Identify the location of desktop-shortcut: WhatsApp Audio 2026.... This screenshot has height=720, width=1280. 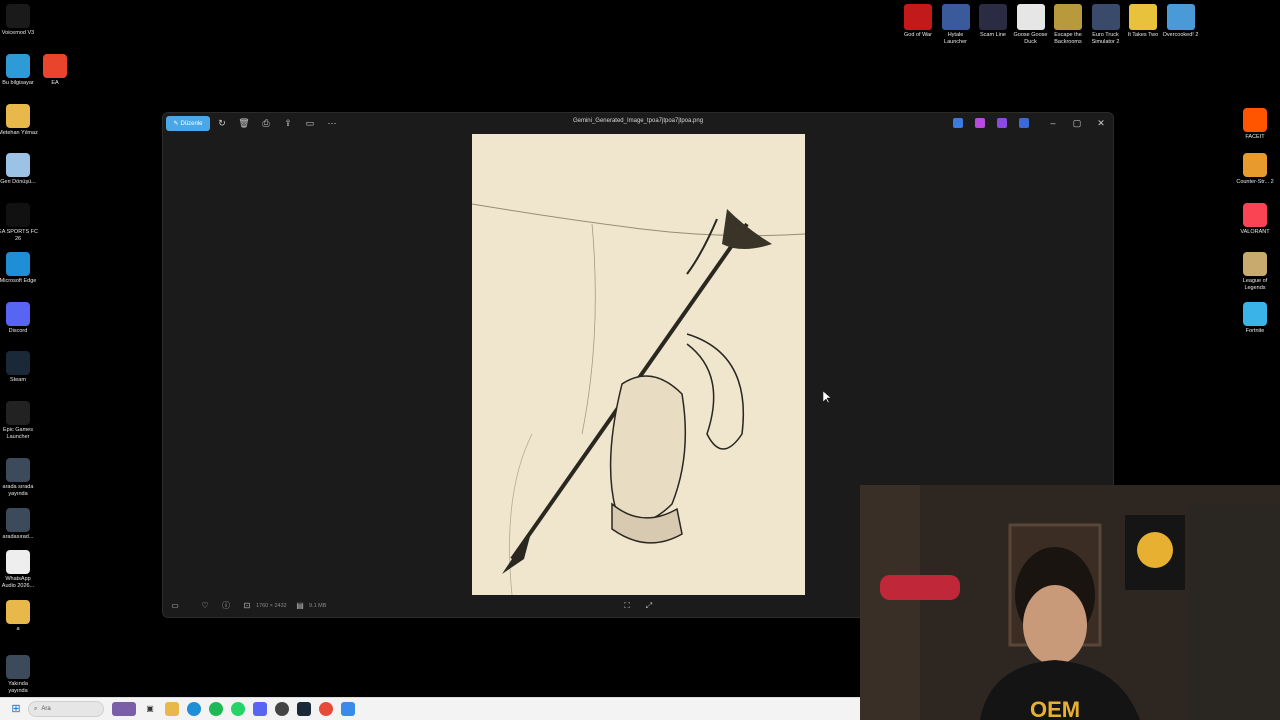
(19, 570).